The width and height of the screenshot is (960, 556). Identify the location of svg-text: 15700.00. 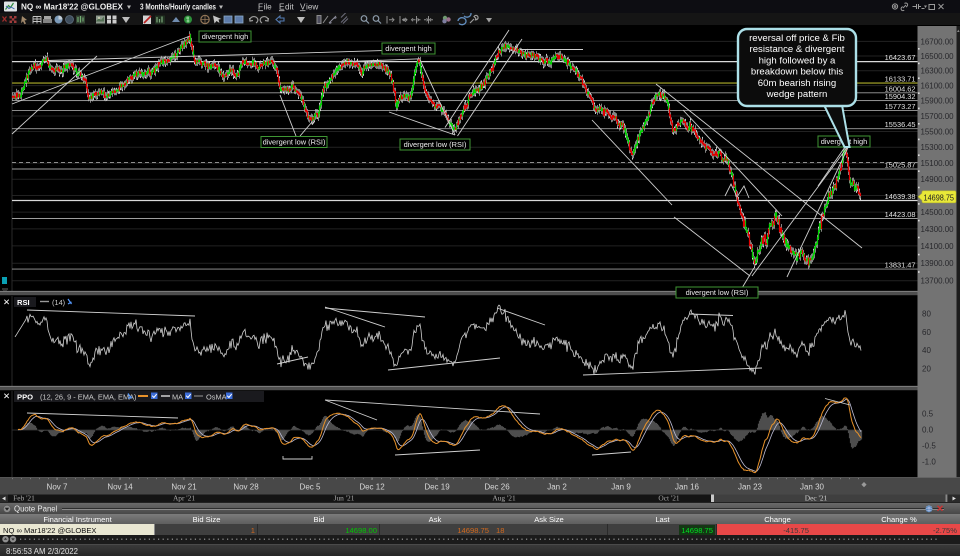
(937, 116).